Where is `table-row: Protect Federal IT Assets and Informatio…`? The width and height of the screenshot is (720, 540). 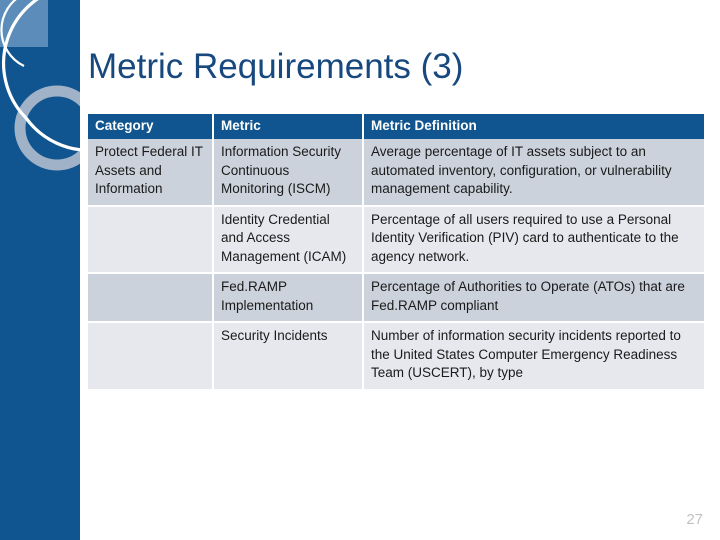
table-row: Protect Federal IT Assets and Informatio… is located at coordinates (396, 173).